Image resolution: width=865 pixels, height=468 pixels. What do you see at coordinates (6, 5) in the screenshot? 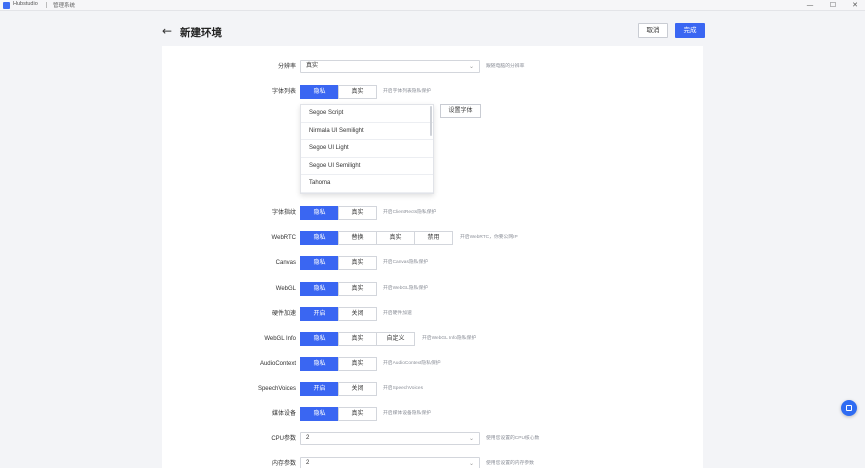
I see `app-logo-icon` at bounding box center [6, 5].